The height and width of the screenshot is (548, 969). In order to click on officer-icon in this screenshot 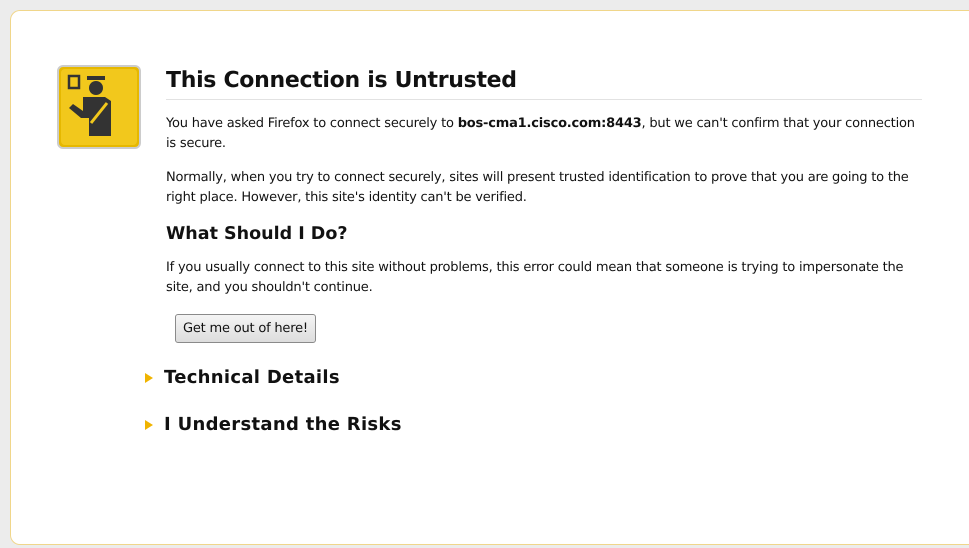, I will do `click(99, 107)`.